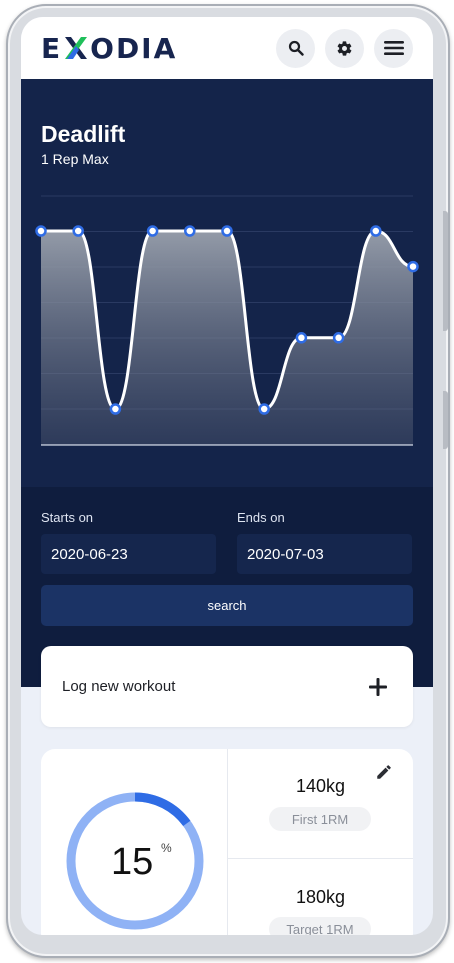  What do you see at coordinates (52, 48) in the screenshot?
I see `logo-text-left: E` at bounding box center [52, 48].